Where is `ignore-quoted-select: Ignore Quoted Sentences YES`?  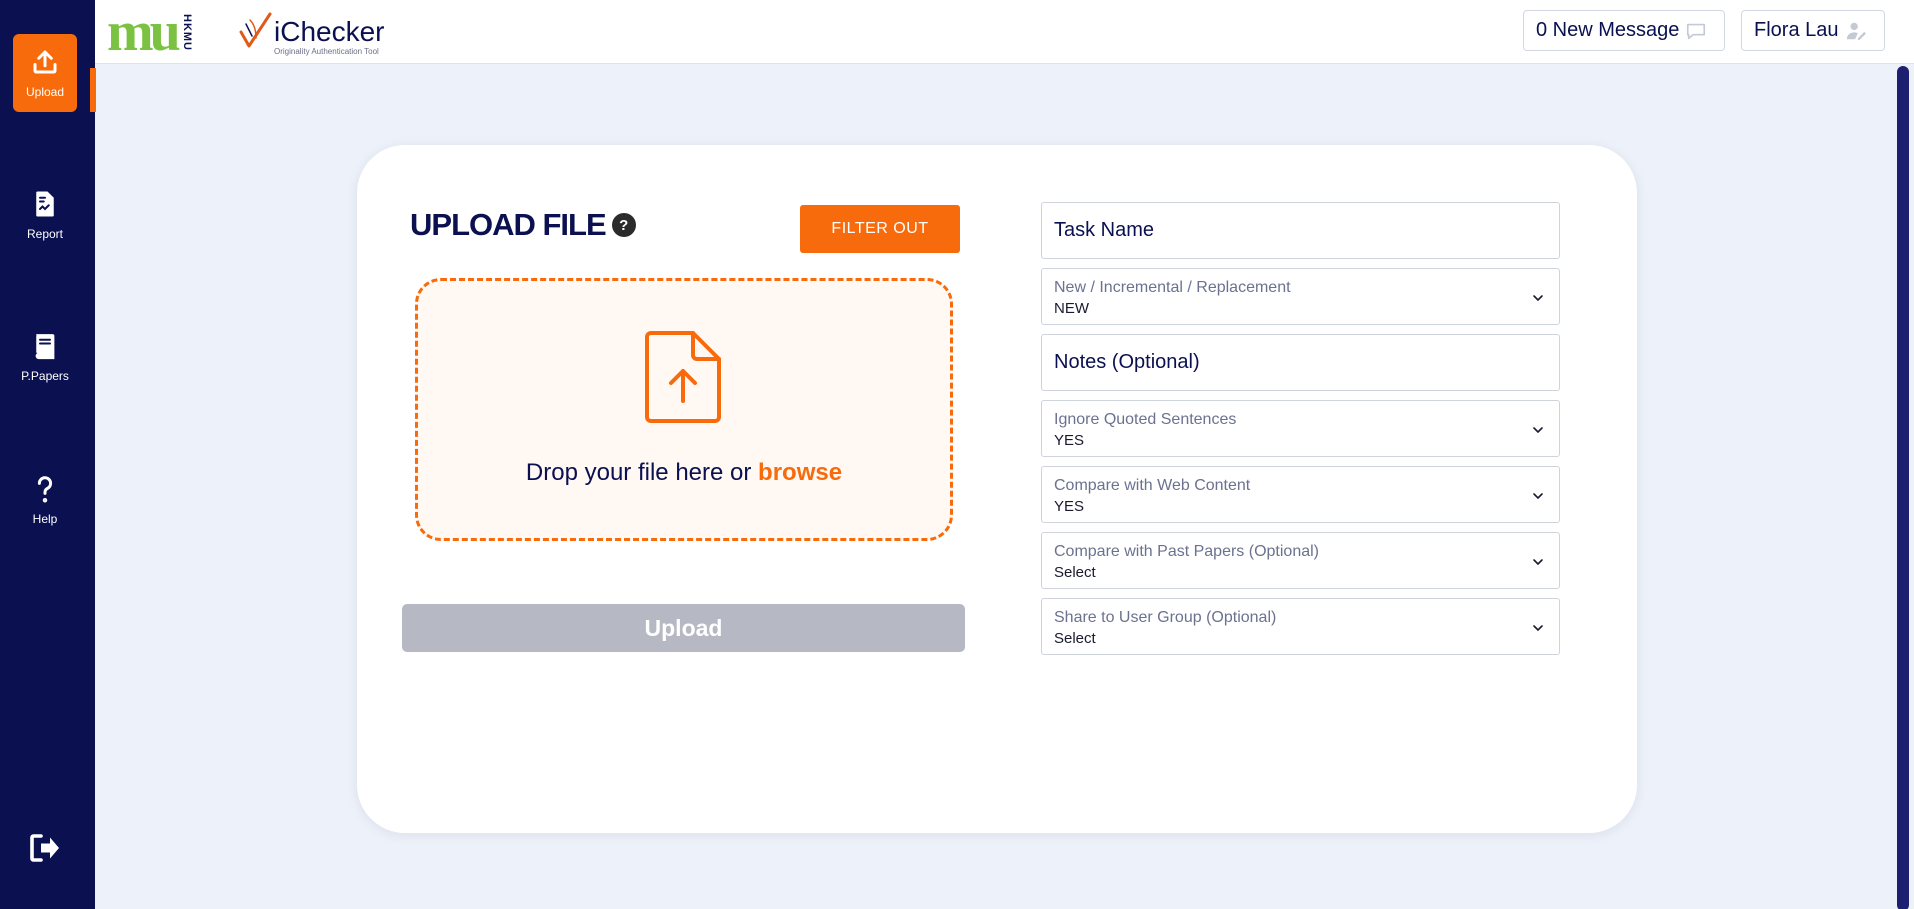
ignore-quoted-select: Ignore Quoted Sentences YES is located at coordinates (1300, 428).